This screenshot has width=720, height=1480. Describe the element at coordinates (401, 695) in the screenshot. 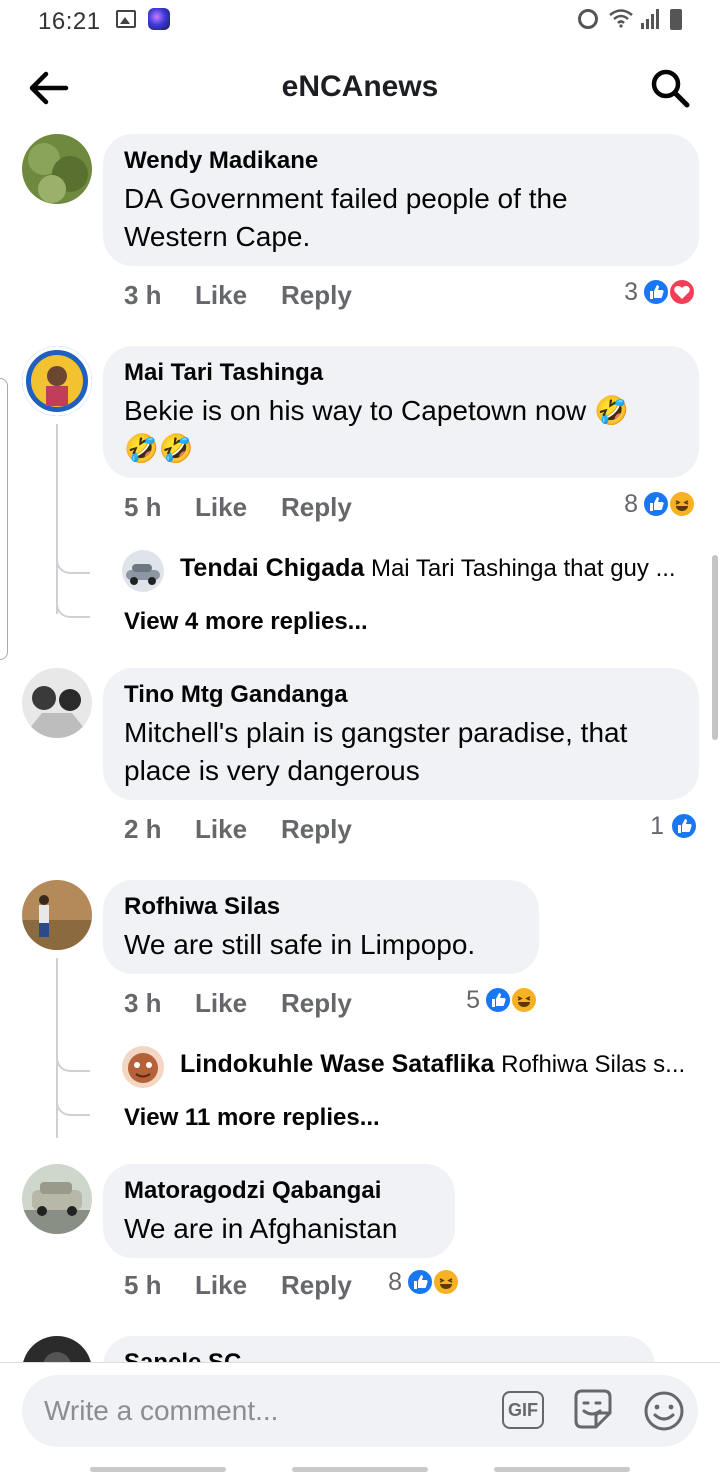

I see `comment-author: Tino Mtg Gandanga` at that location.